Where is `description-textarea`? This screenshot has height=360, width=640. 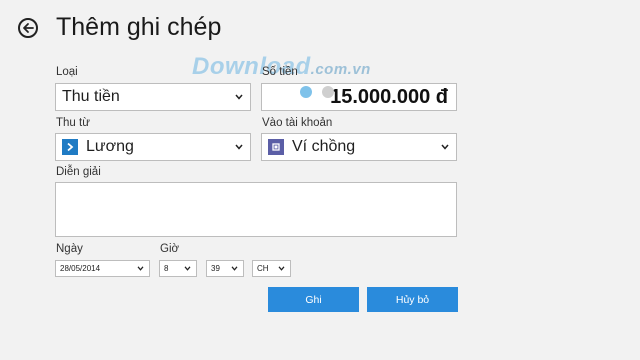
description-textarea is located at coordinates (256, 209).